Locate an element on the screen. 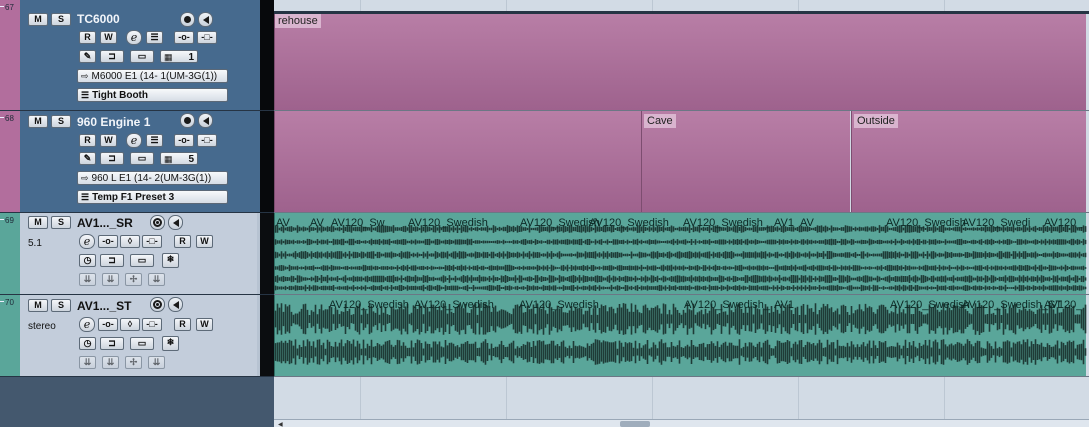 The width and height of the screenshot is (1089, 427). track-name: AV1..._SR is located at coordinates (105, 223).